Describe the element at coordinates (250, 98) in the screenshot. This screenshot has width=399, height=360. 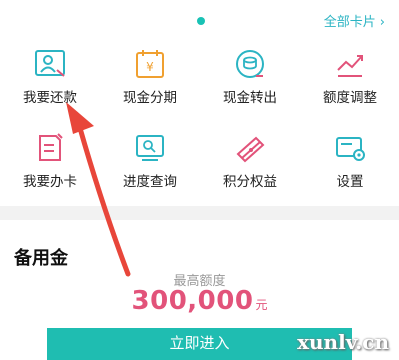
I see `menu-item-label: 现金转出` at that location.